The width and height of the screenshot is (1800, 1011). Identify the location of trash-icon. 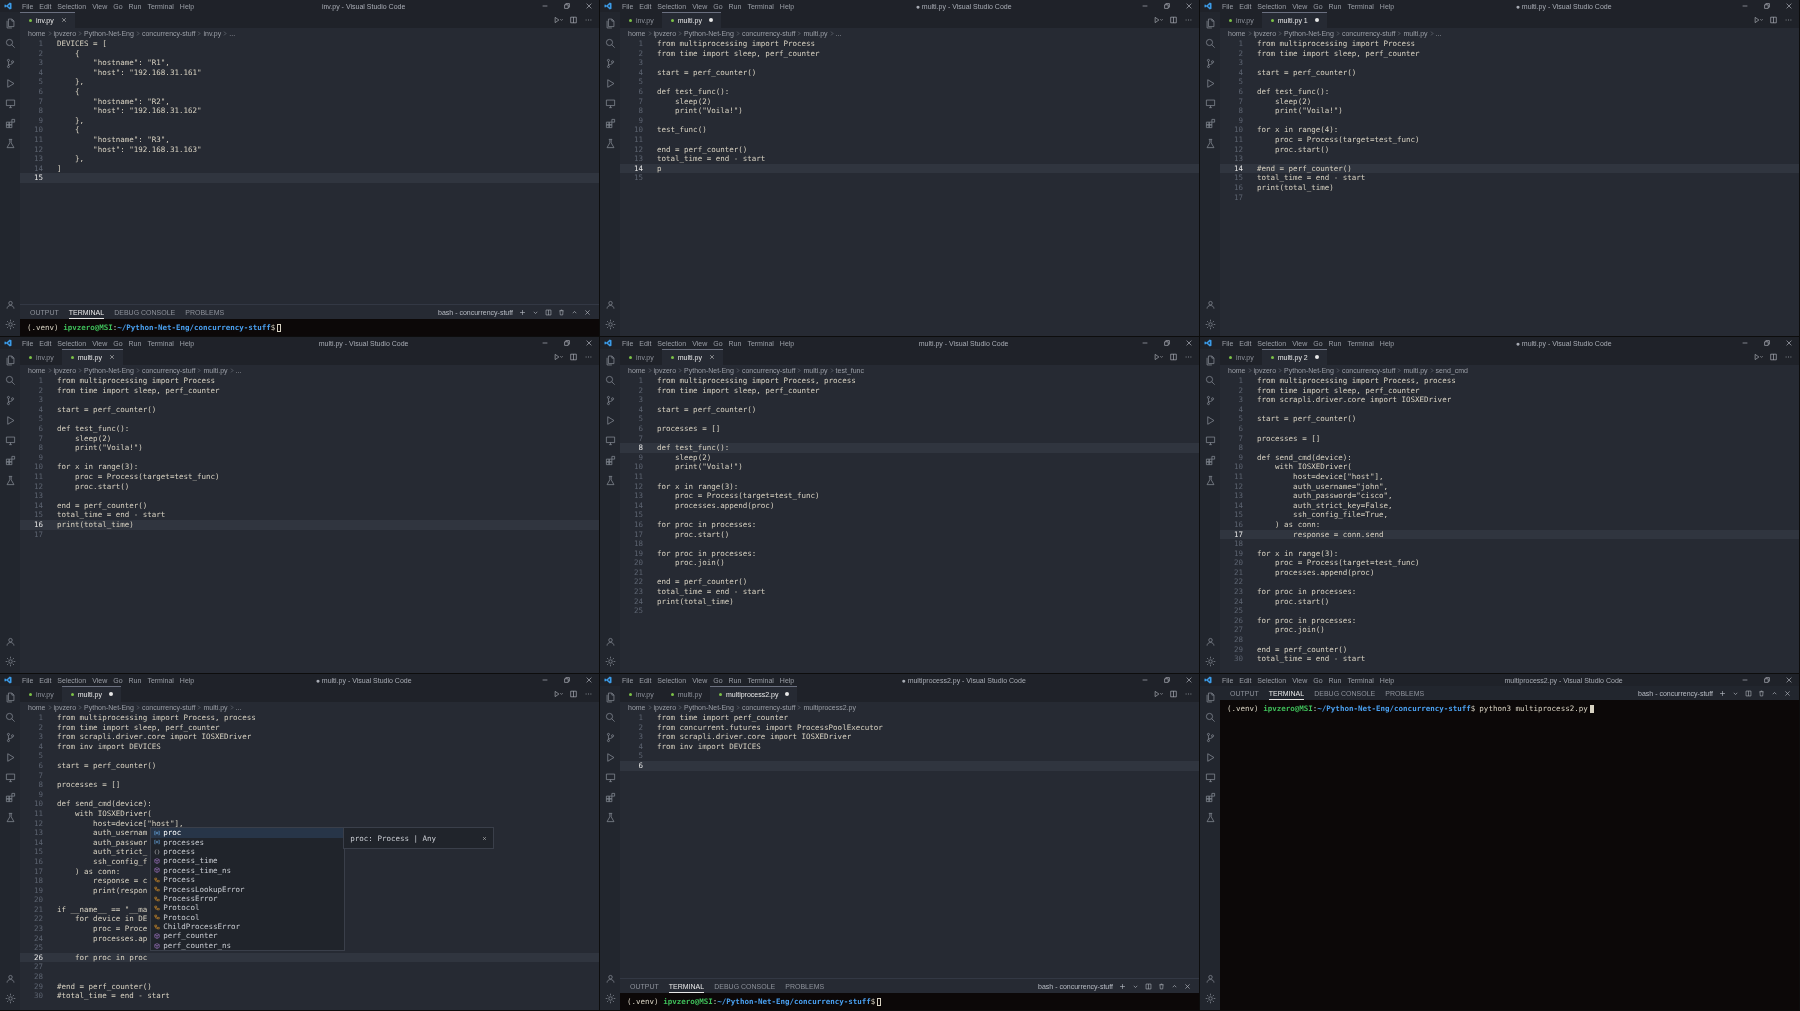
(1761, 693).